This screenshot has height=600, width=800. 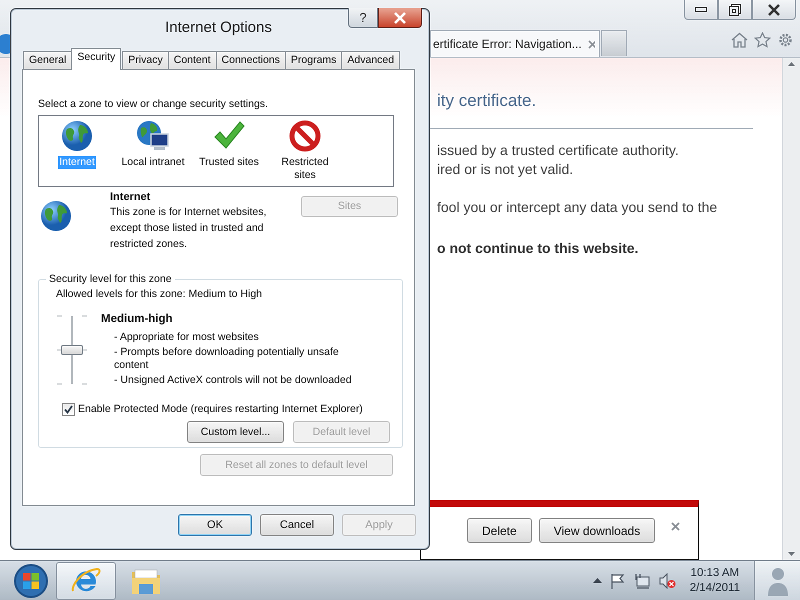 What do you see at coordinates (160, 294) in the screenshot?
I see `allowed-levels-text: Allowed levels for this zone: Medium to High` at bounding box center [160, 294].